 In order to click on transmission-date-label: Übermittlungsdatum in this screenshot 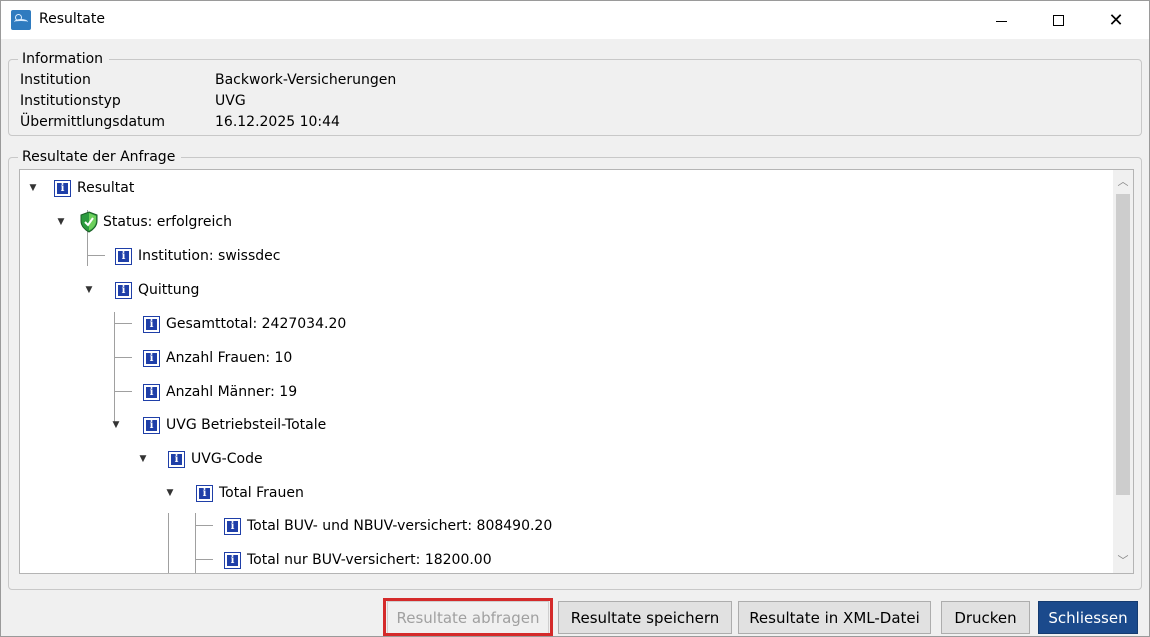, I will do `click(93, 122)`.